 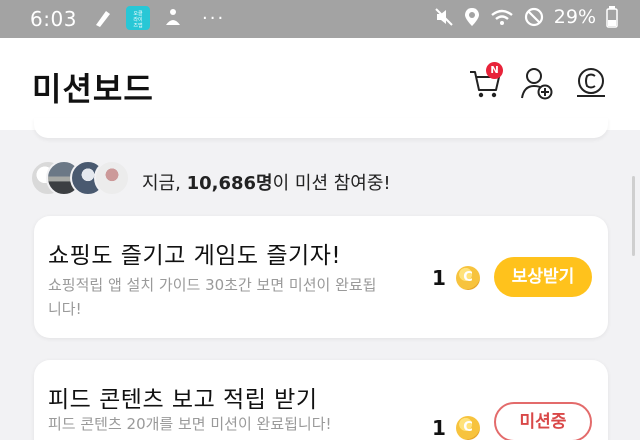 I want to click on add-friend-icon, so click(x=537, y=83).